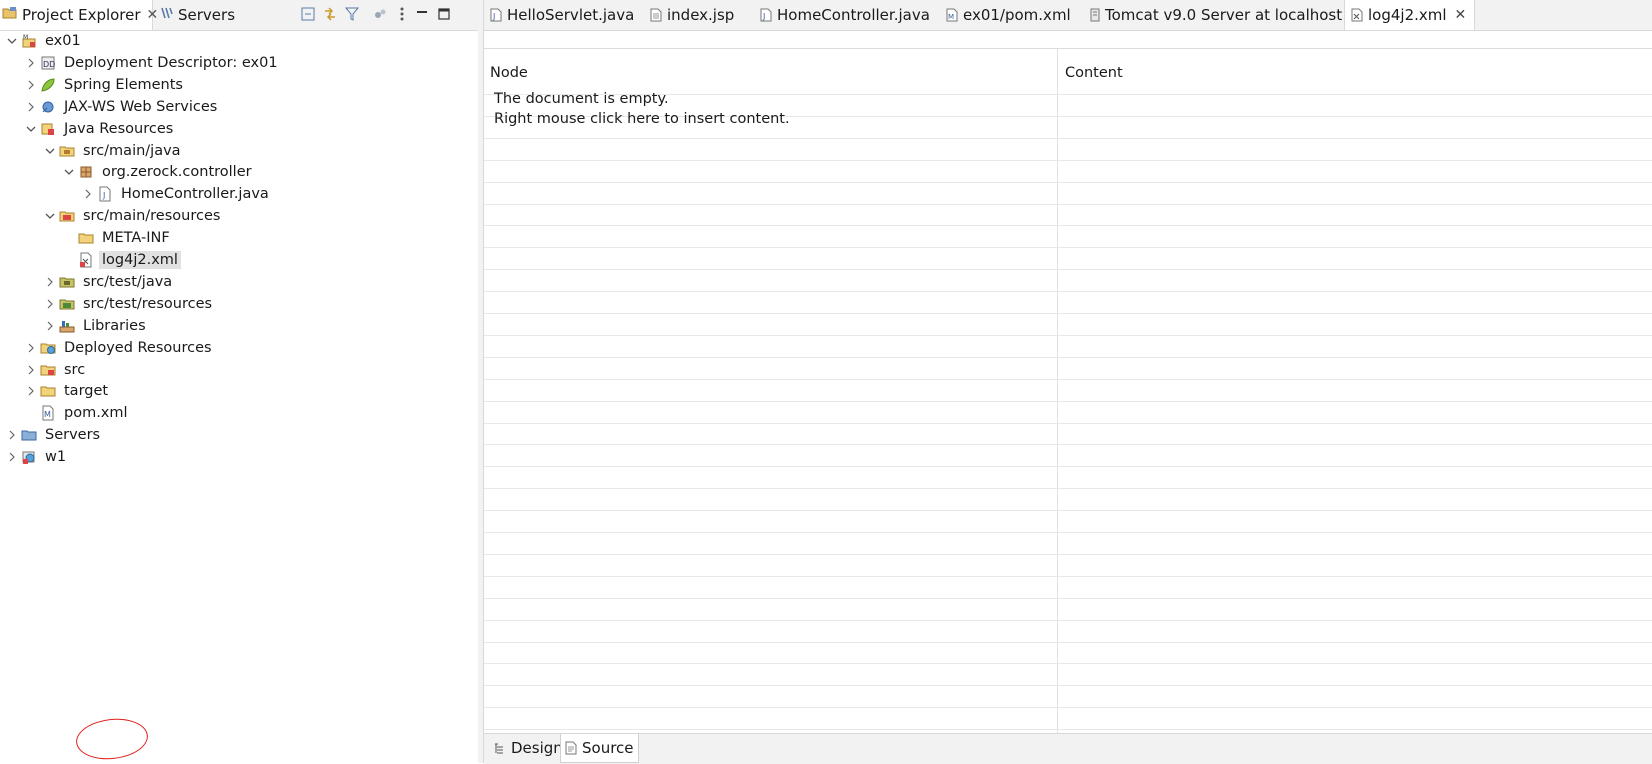 This screenshot has height=764, width=1652. What do you see at coordinates (239, 282) in the screenshot?
I see `tree-item: src/test/java` at bounding box center [239, 282].